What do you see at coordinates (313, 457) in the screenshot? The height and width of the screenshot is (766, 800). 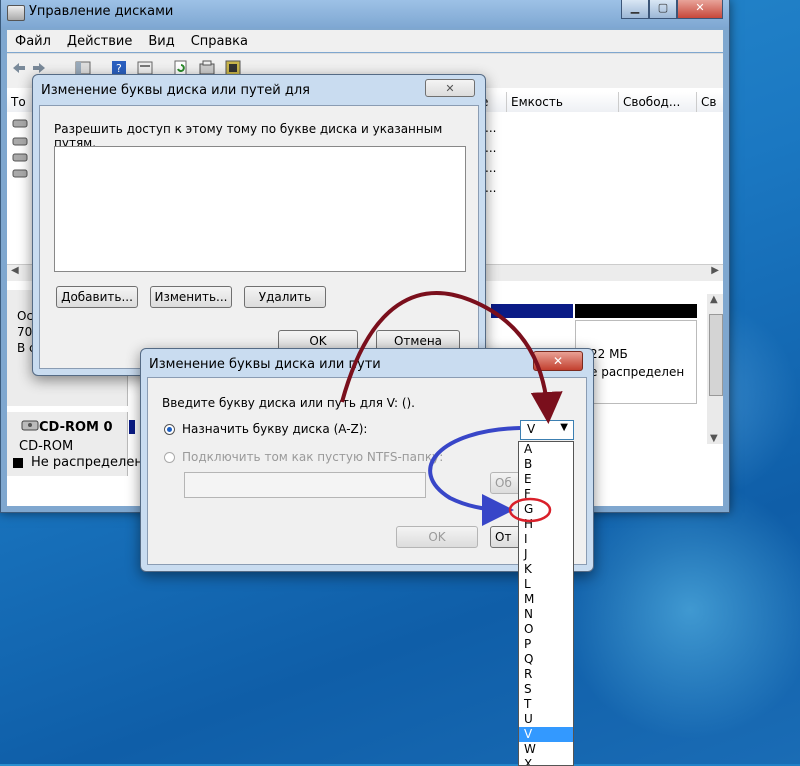 I see `mount-folder-label: Подключить том как пустую NTFS-папку:` at bounding box center [313, 457].